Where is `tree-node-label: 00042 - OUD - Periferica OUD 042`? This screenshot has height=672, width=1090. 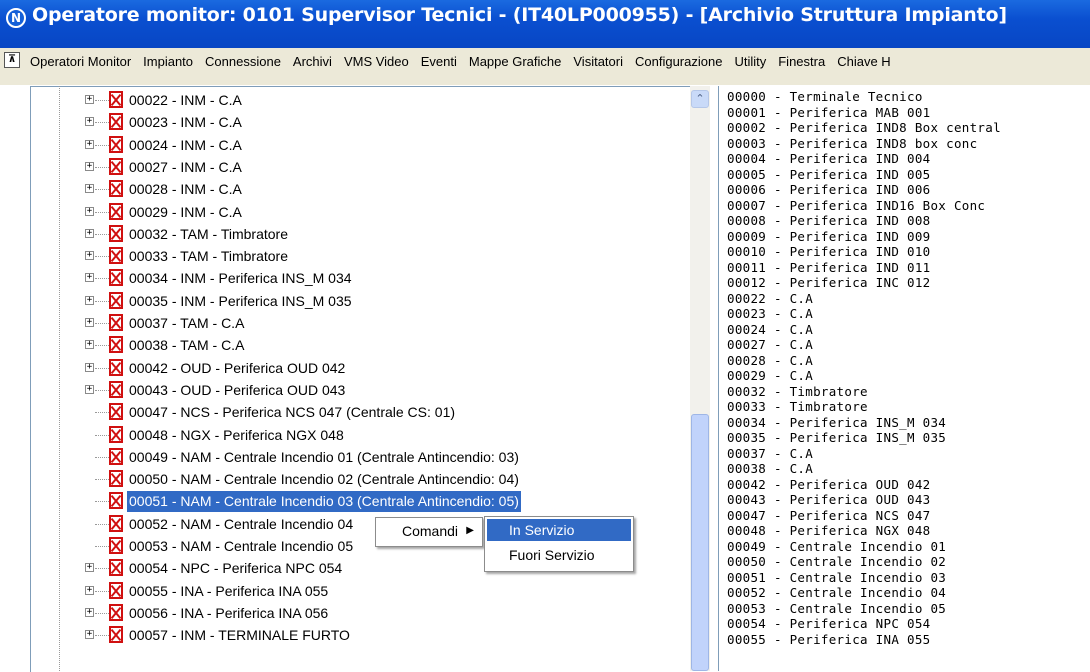 tree-node-label: 00042 - OUD - Periferica OUD 042 is located at coordinates (237, 367).